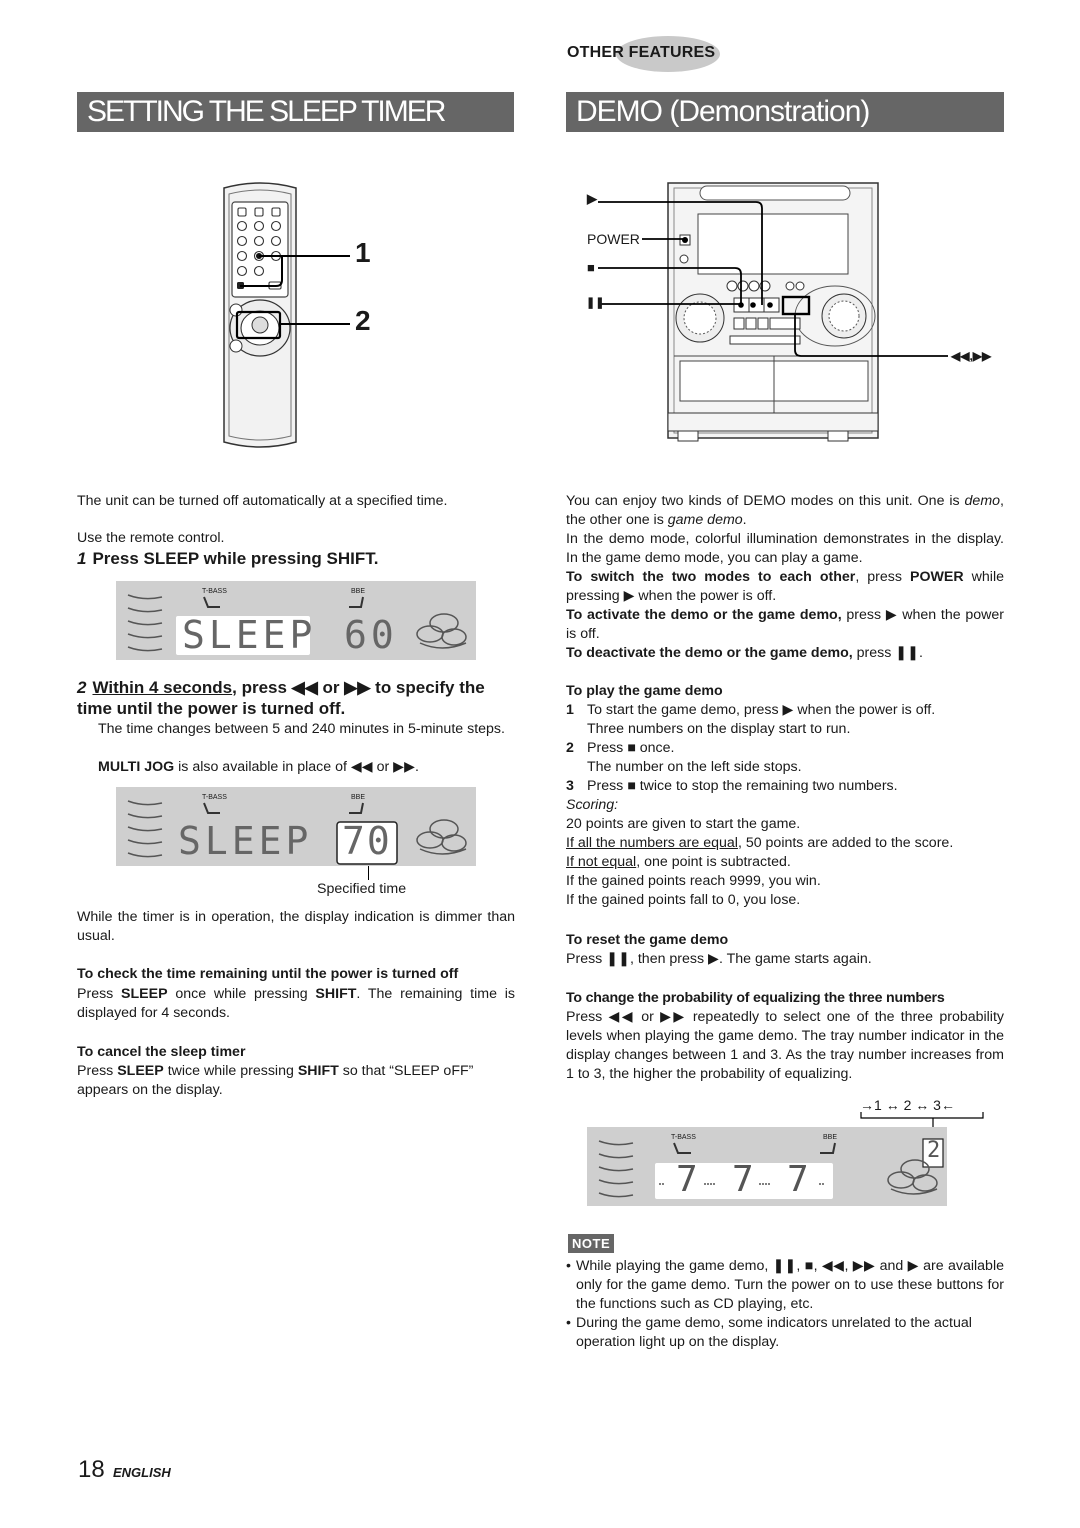  Describe the element at coordinates (711, 577) in the screenshot. I see `switch-heading: To switch the two modes to each other` at that location.